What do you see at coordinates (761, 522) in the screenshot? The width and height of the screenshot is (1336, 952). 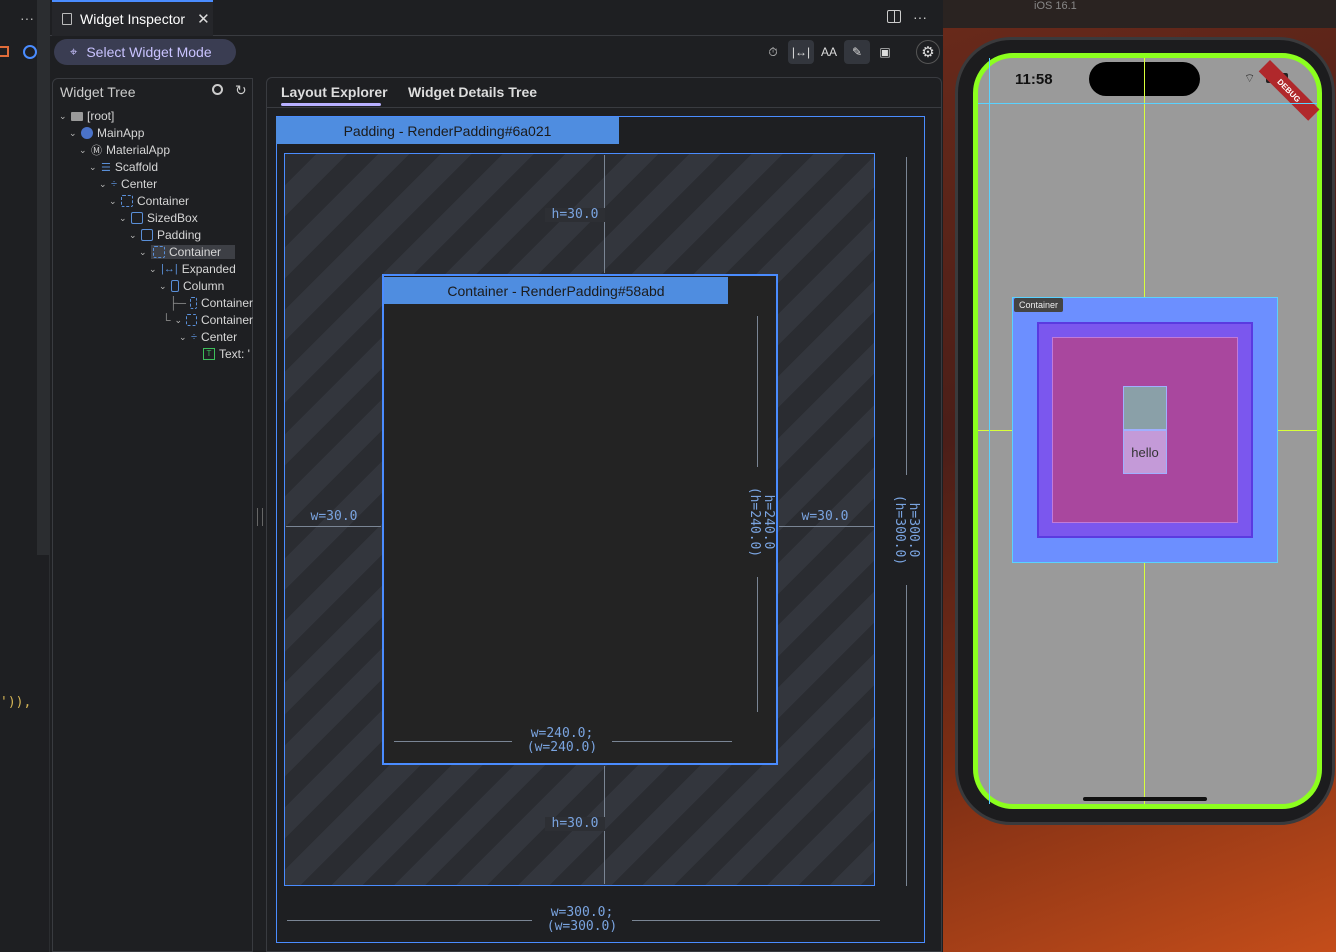 I see `child-height-label: h=240.0 (h=240.0)` at bounding box center [761, 522].